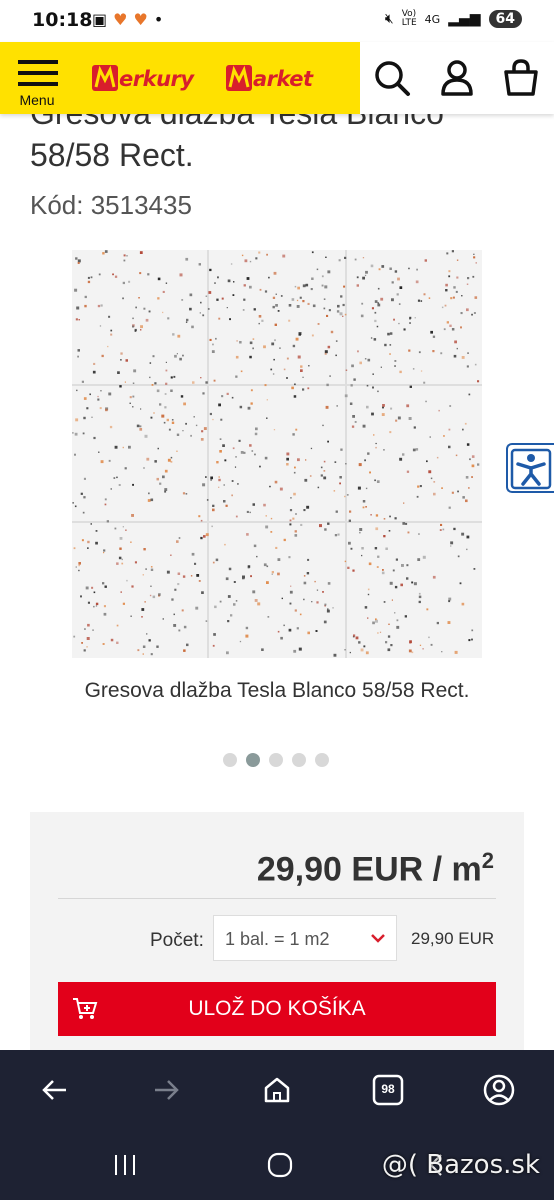  What do you see at coordinates (125, 1167) in the screenshot?
I see `recents-icon` at bounding box center [125, 1167].